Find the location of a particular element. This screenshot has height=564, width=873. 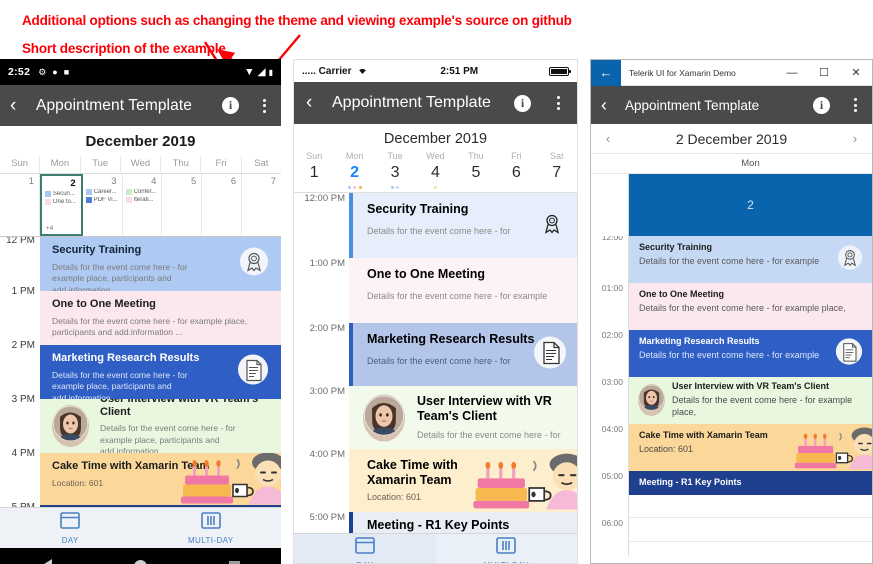

day-of-week-header: Sun Mon Tue Wed Thu Fri Sat is located at coordinates (140, 165).